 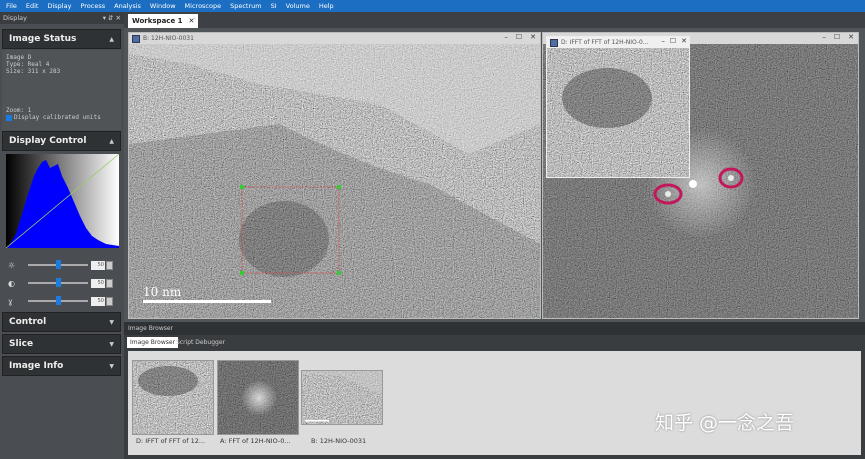 What do you see at coordinates (58, 264) in the screenshot?
I see `brightness-thumb` at bounding box center [58, 264].